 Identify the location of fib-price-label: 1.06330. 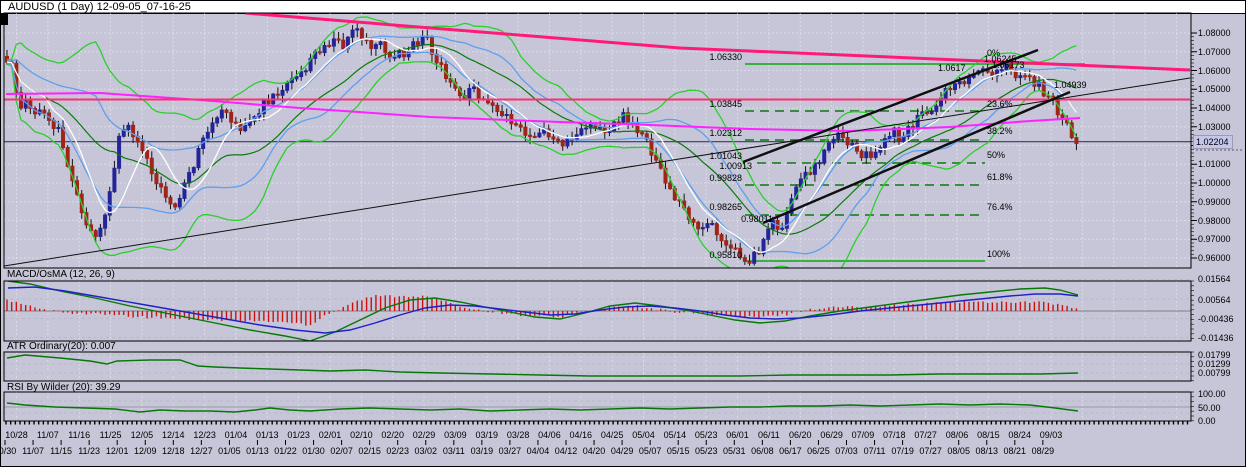
(725, 57).